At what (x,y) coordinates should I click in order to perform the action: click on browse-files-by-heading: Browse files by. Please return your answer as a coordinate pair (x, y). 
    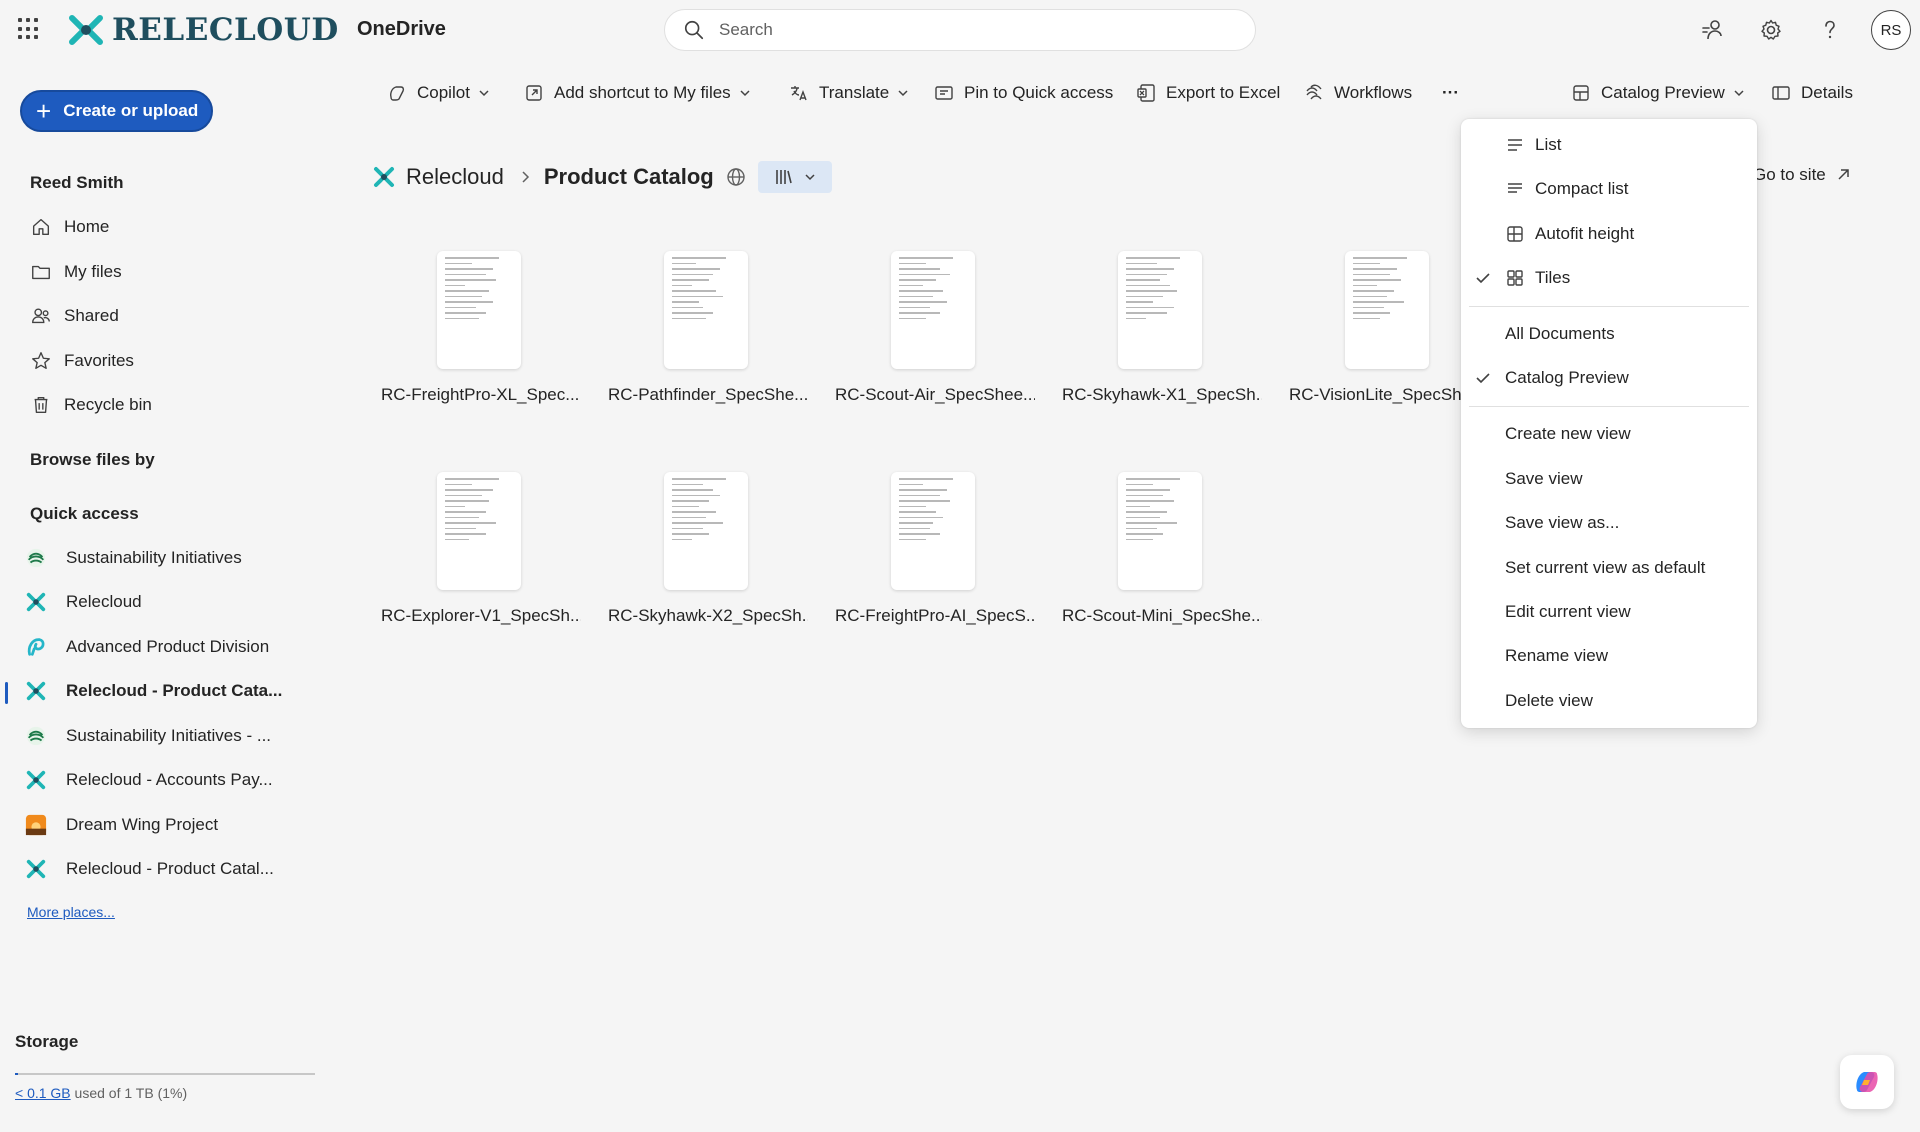
    Looking at the image, I should click on (92, 460).